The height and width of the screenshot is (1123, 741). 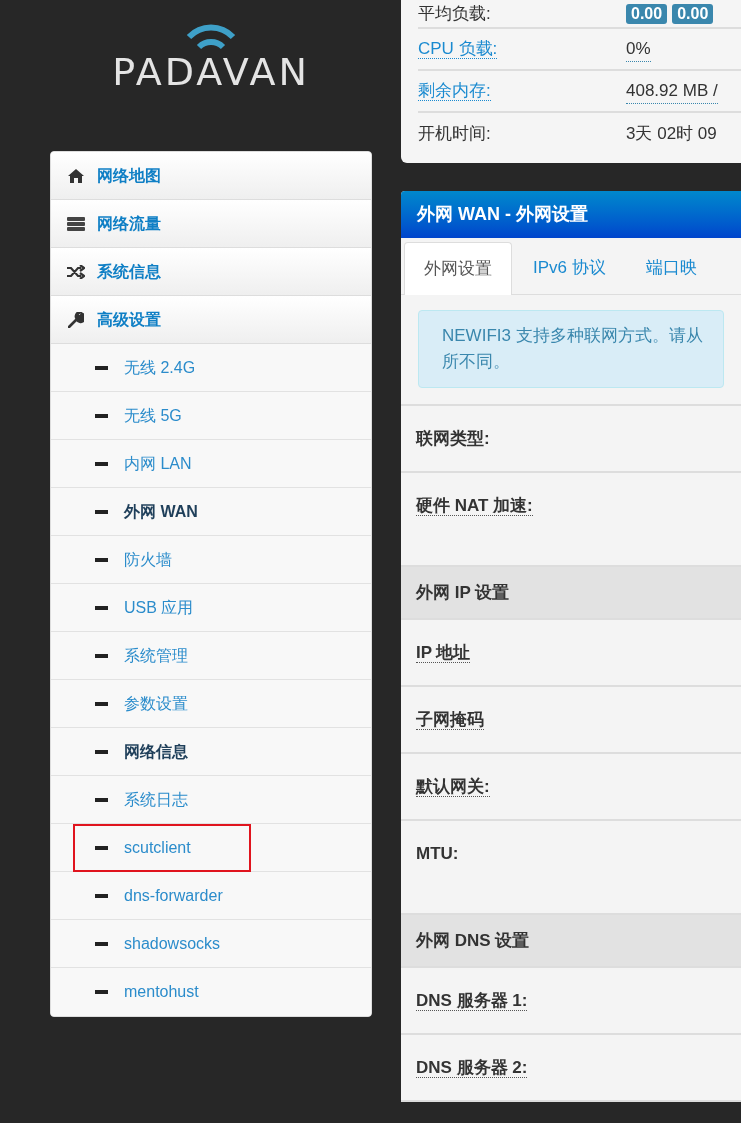 What do you see at coordinates (472, 1001) in the screenshot?
I see `field-label: DNS 服务器 1:` at bounding box center [472, 1001].